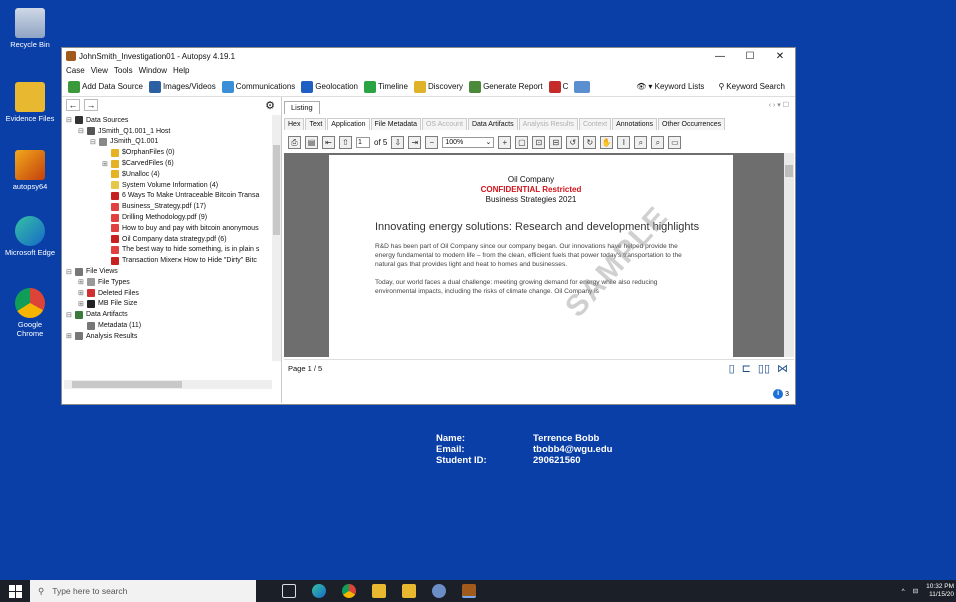 This screenshot has width=956, height=602. I want to click on single-page-icon: ▯, so click(732, 368).